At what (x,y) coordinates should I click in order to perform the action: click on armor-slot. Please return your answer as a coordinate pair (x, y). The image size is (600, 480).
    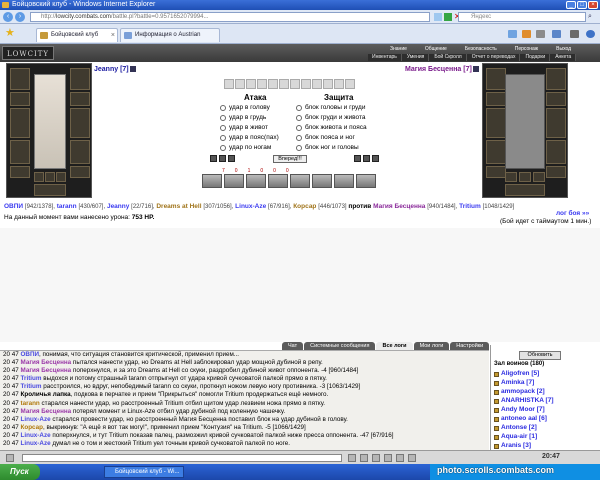
    Looking at the image, I should click on (20, 152).